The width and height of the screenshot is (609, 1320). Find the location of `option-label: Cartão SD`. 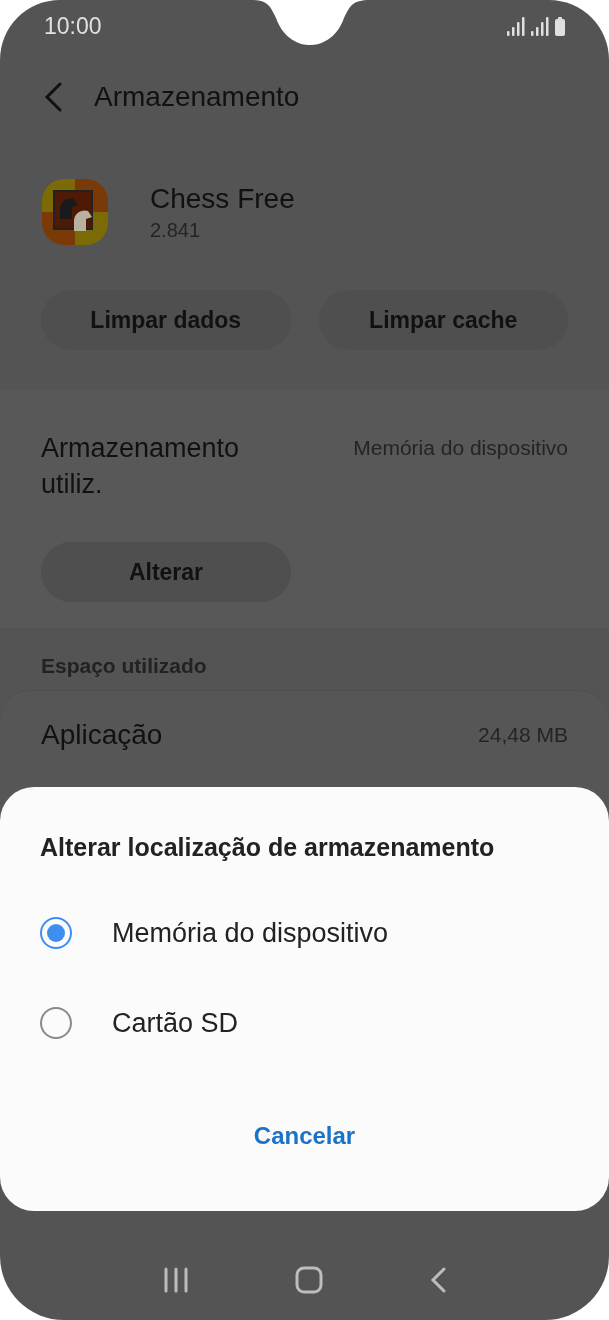

option-label: Cartão SD is located at coordinates (175, 1023).